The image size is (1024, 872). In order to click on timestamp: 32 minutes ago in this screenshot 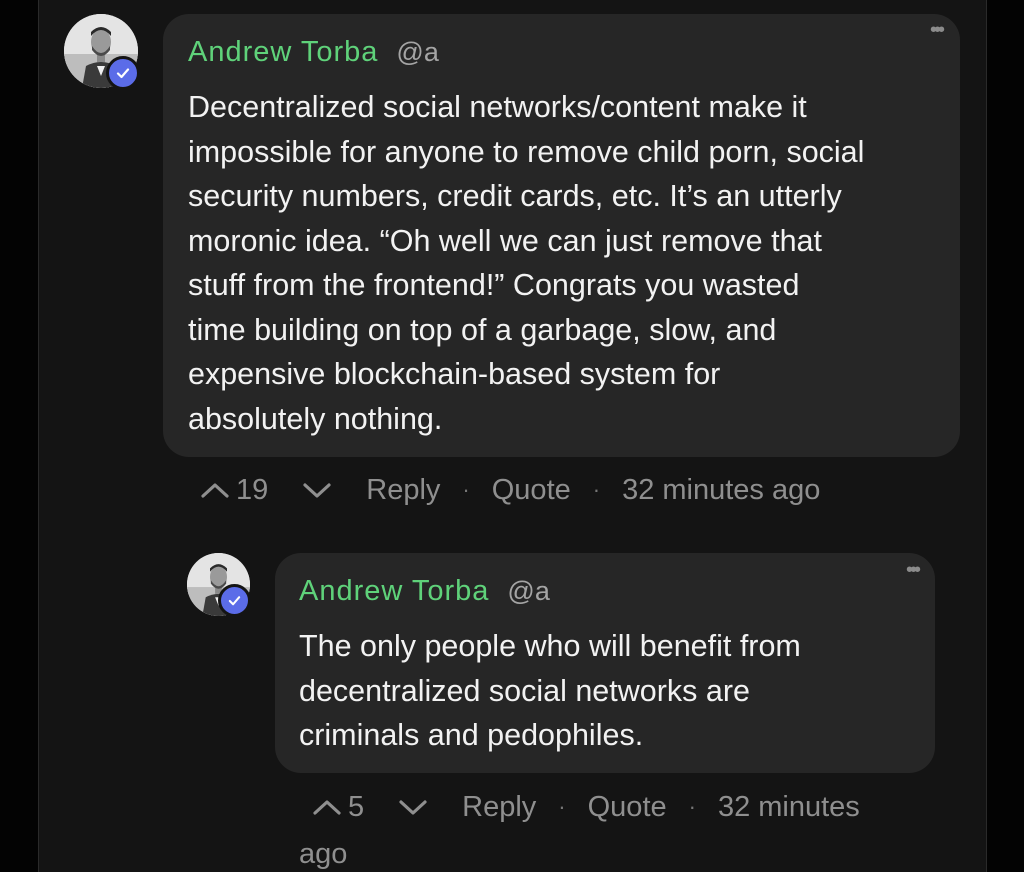, I will do `click(721, 490)`.